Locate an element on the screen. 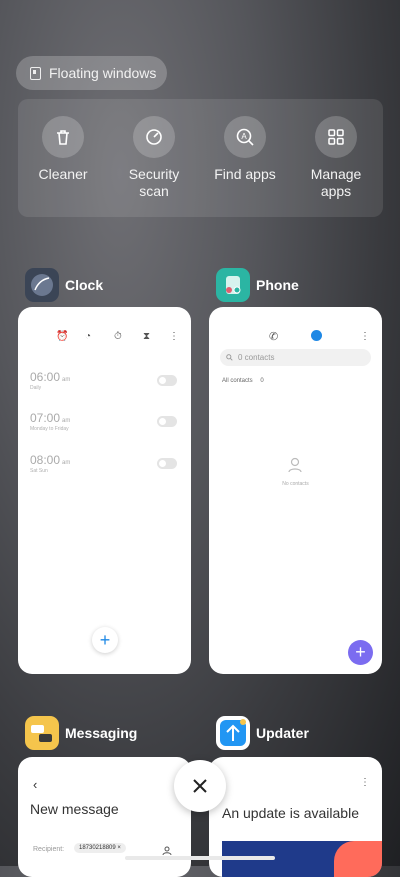 The width and height of the screenshot is (400, 877). recipient-value: 18730218809 is located at coordinates (97, 848).